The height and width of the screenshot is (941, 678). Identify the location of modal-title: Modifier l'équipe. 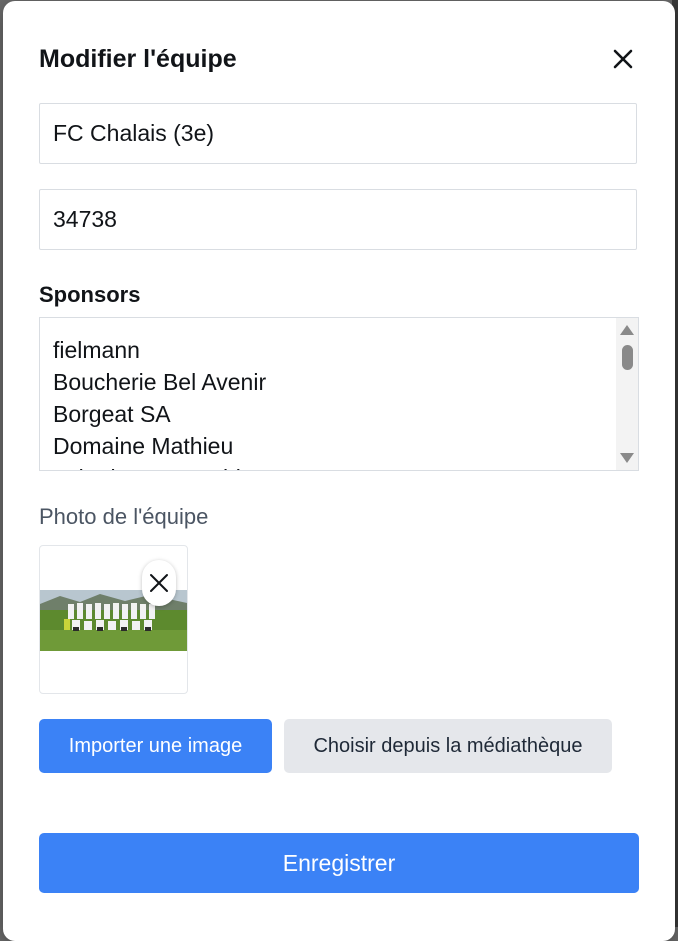
(138, 59).